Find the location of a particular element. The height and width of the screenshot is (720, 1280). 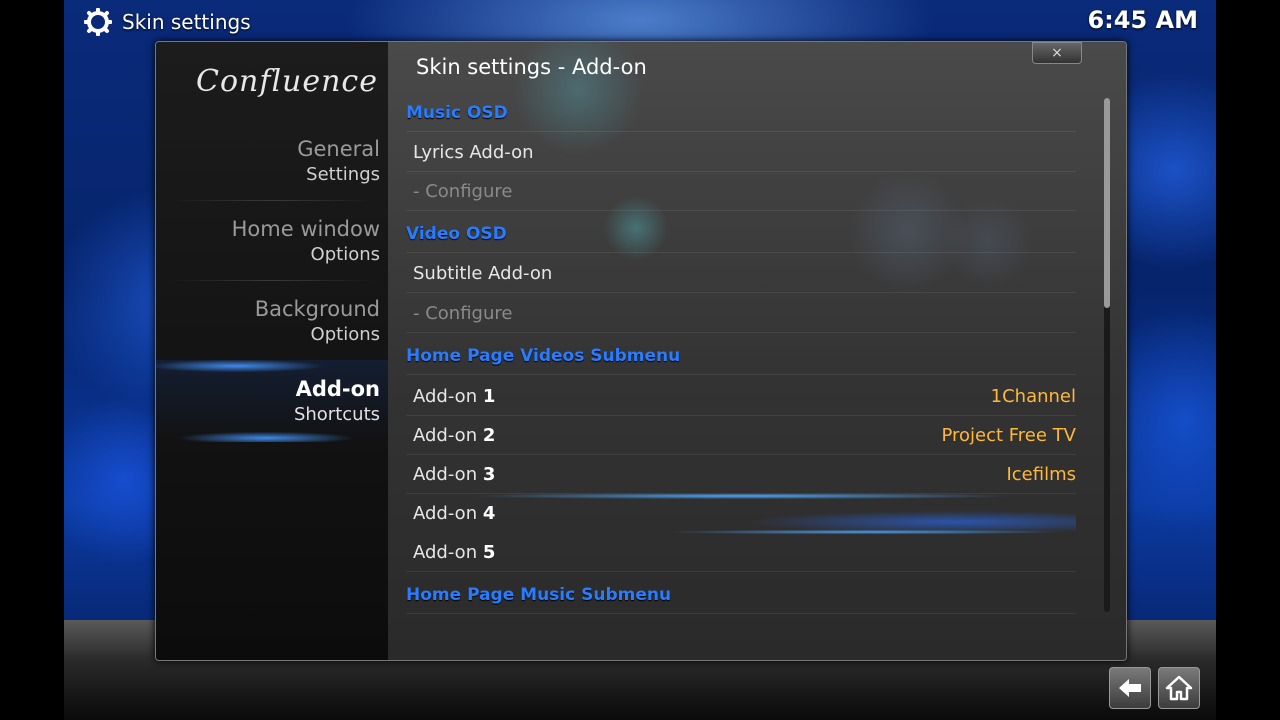

category-title: Add-on is located at coordinates (337, 389).